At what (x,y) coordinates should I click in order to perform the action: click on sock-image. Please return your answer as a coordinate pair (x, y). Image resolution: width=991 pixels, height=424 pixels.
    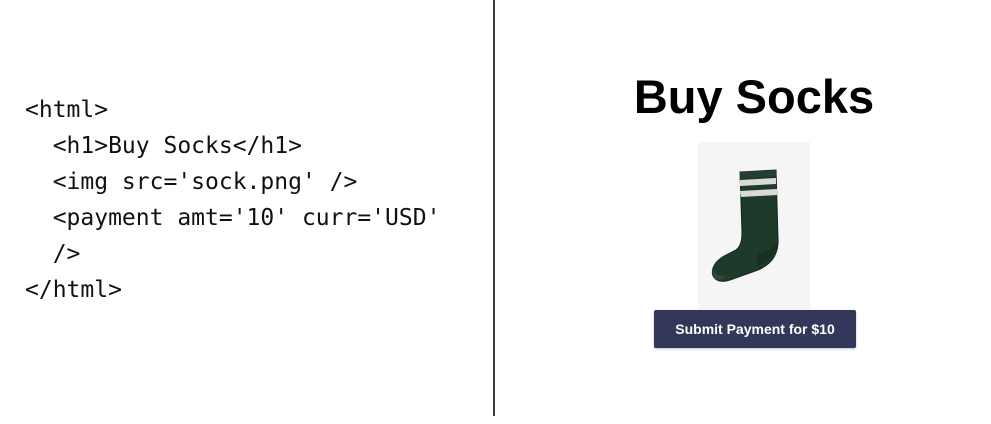
    Looking at the image, I should click on (754, 226).